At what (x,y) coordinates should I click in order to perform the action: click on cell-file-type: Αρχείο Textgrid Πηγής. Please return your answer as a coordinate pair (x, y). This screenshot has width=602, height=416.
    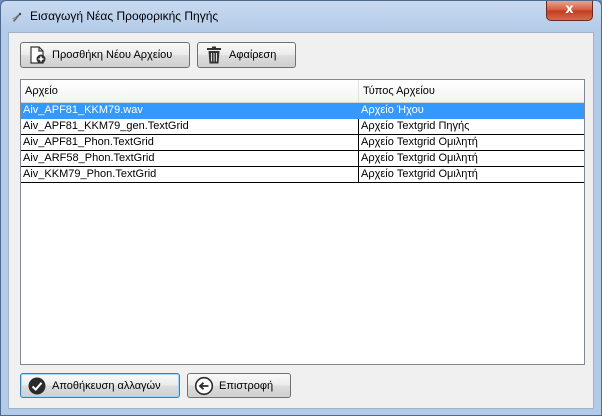
    Looking at the image, I should click on (471, 126).